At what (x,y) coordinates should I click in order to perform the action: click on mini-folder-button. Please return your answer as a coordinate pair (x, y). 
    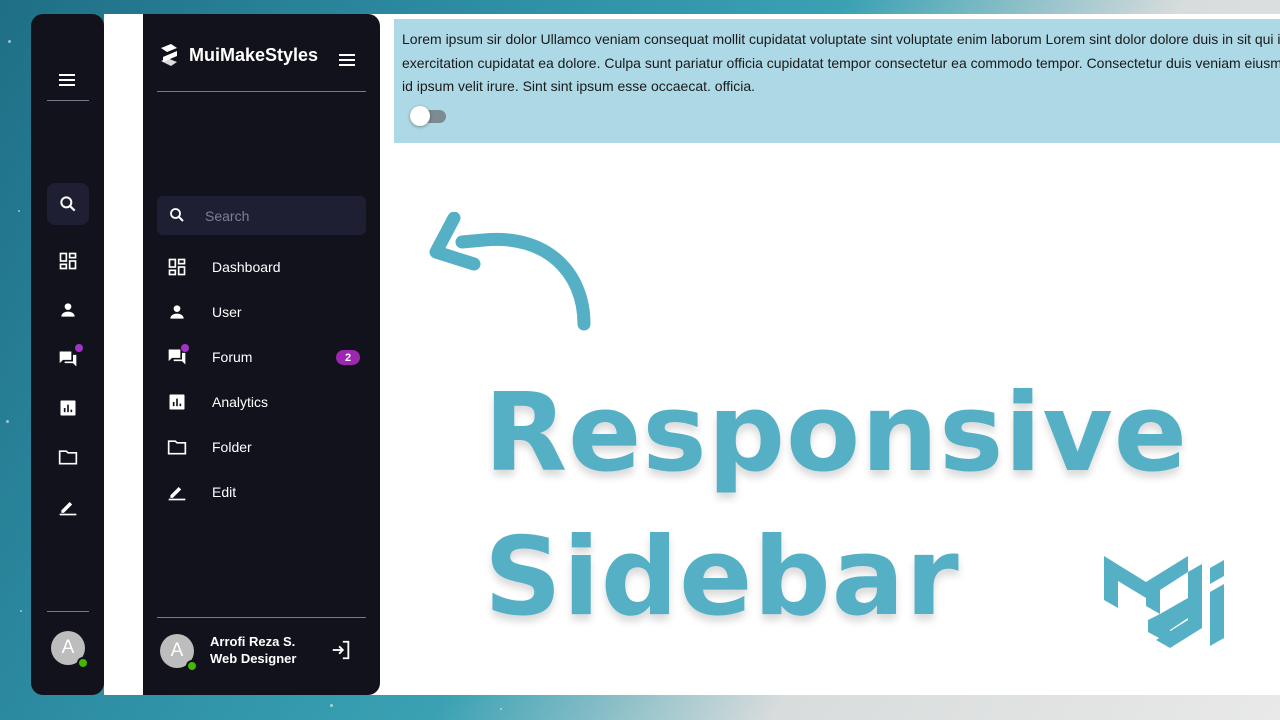
    Looking at the image, I should click on (68, 457).